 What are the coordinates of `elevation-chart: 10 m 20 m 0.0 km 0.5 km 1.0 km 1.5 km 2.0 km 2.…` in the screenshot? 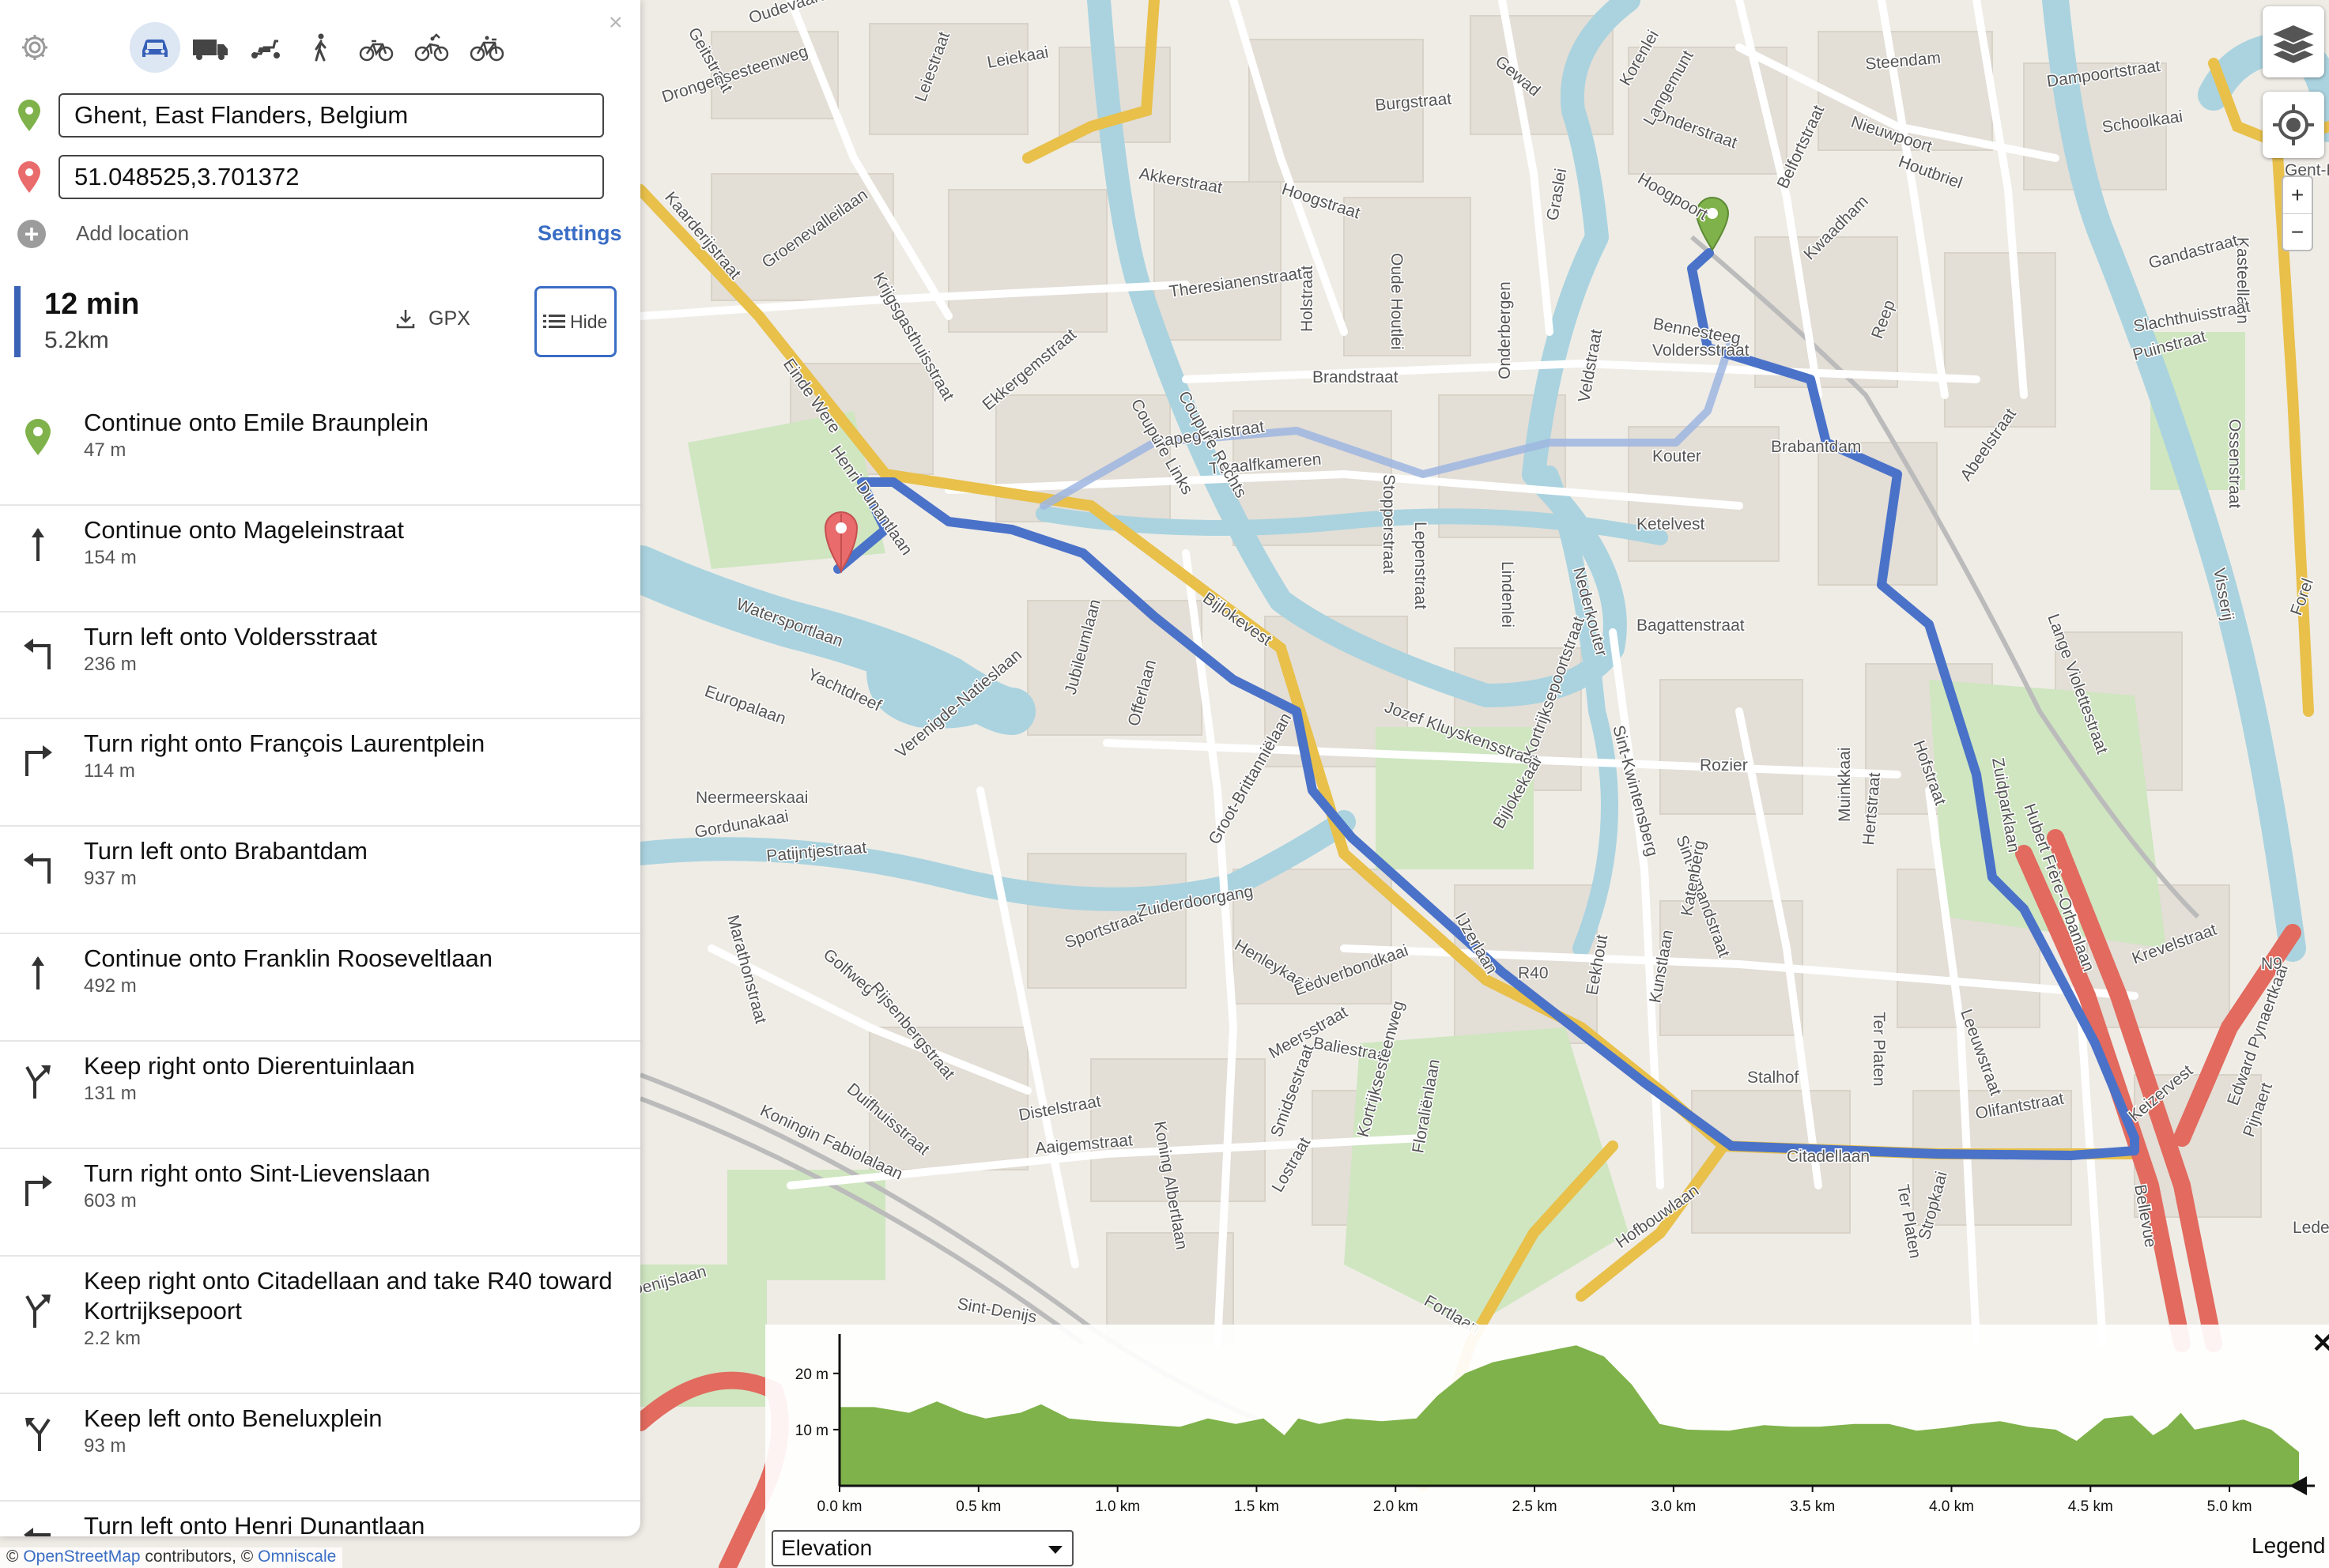 It's located at (1555, 1424).